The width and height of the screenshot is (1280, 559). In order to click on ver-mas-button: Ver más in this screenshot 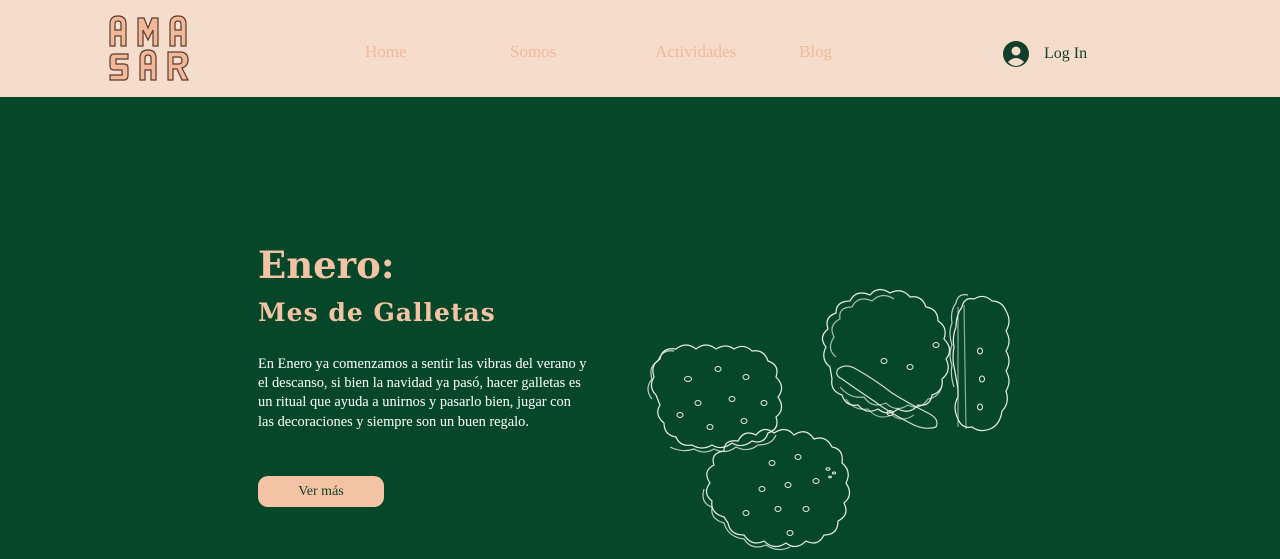, I will do `click(321, 491)`.